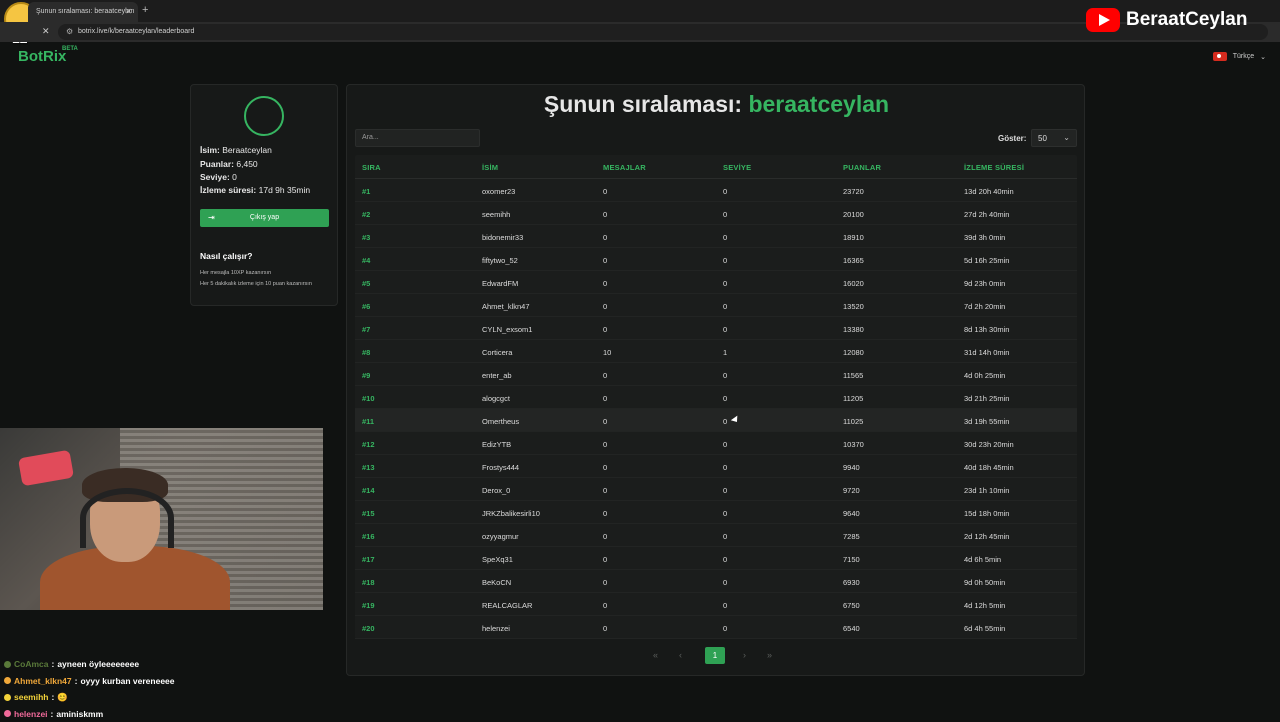  I want to click on channel-name: BeraatCeylan, so click(1186, 20).